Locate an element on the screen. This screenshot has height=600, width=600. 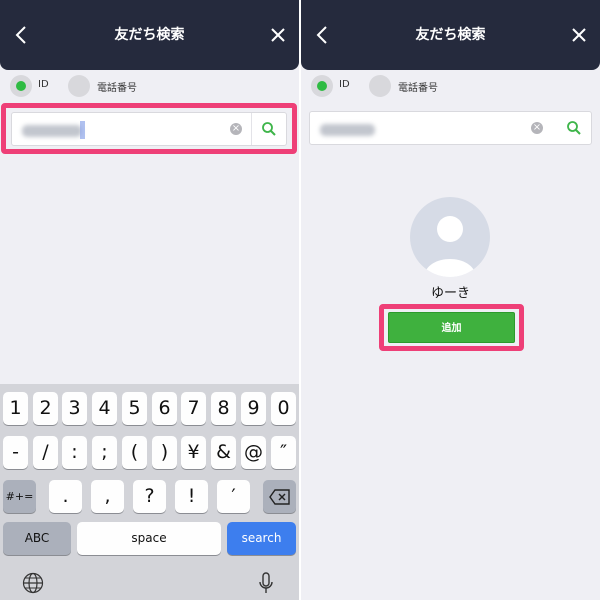
abc-key: ABC is located at coordinates (37, 538).